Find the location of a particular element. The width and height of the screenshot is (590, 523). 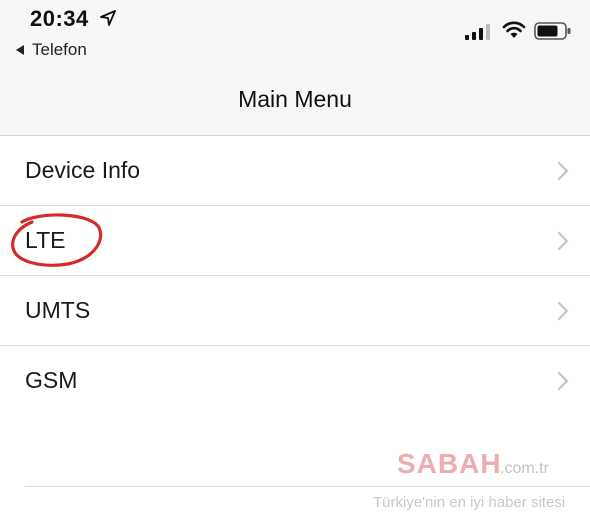

menu-item-device-info: Device Info is located at coordinates (295, 171).